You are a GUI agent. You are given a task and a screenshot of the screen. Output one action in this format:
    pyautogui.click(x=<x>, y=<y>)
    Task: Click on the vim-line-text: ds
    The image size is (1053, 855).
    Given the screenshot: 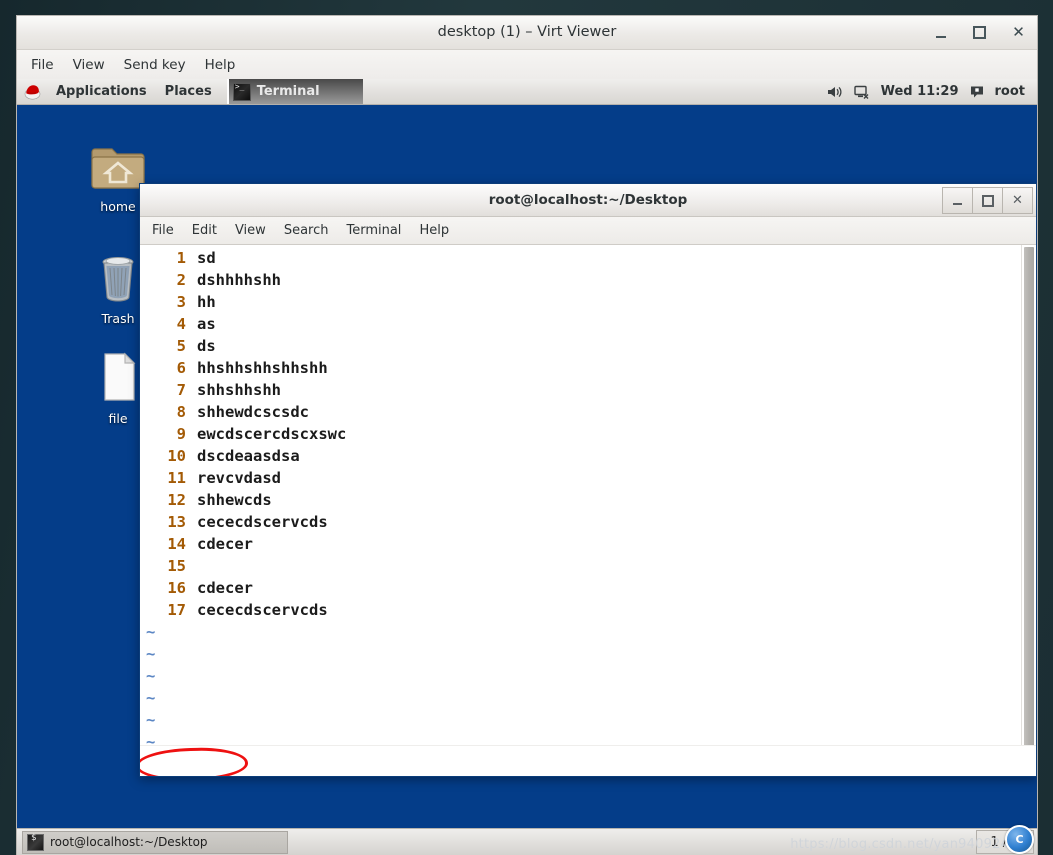 What is the action you would take?
    pyautogui.click(x=206, y=346)
    